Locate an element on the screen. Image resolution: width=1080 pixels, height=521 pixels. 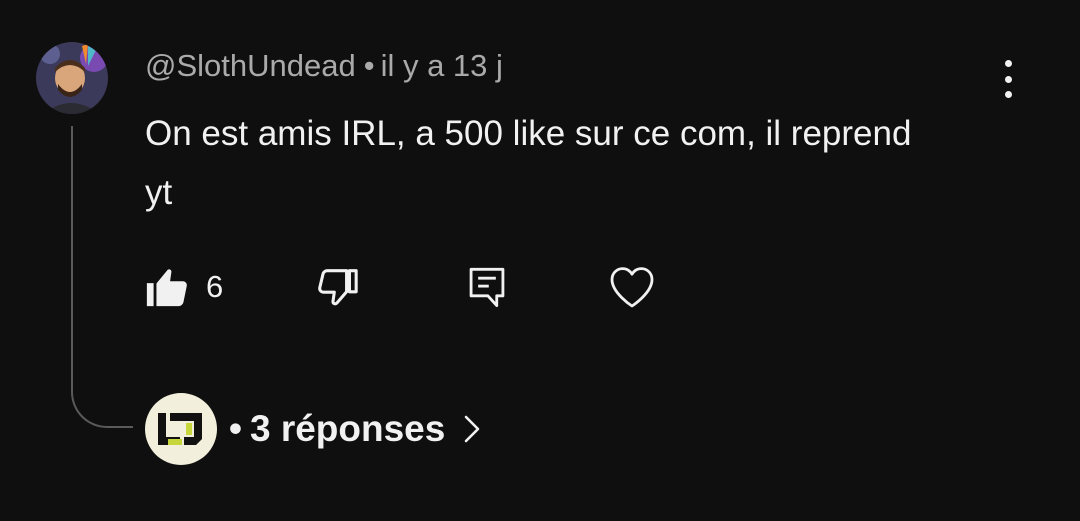
reply-author-avatar is located at coordinates (181, 429).